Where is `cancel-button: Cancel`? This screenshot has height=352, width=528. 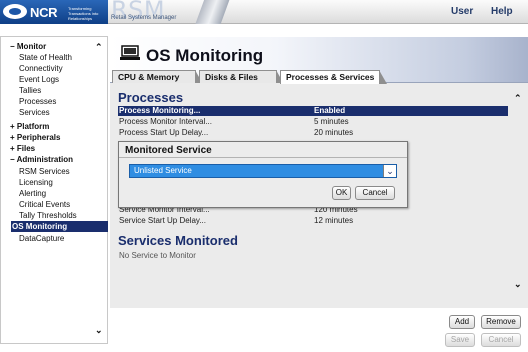 cancel-button: Cancel is located at coordinates (501, 340).